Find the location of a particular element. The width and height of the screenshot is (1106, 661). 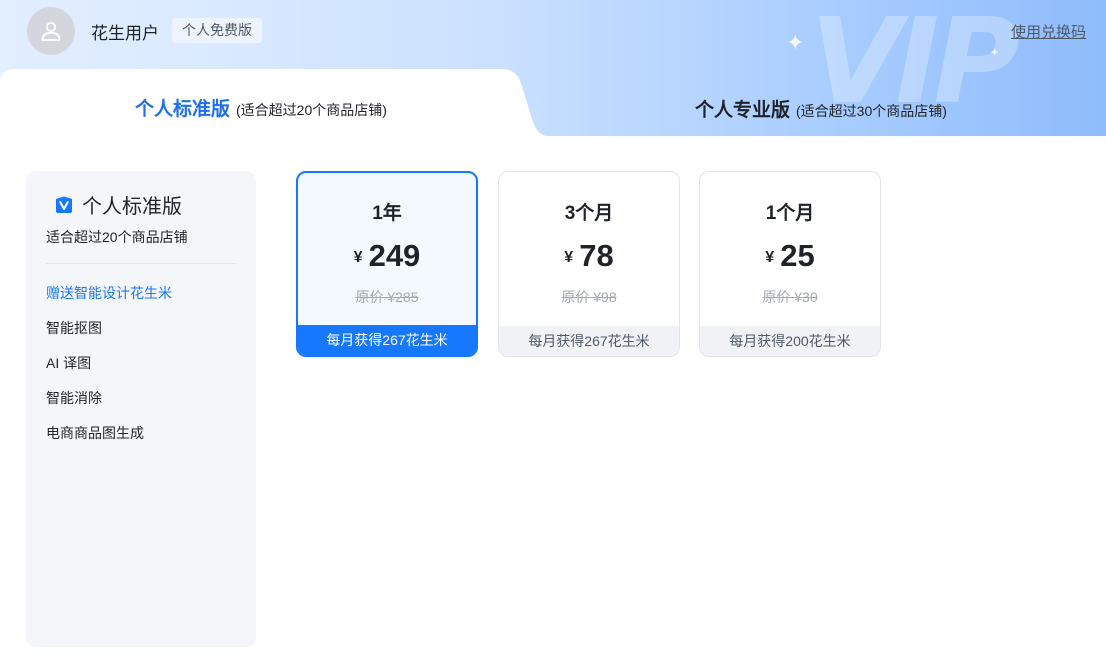

tab-personal-standard: 个人标准版 (适合超过20个商品店铺) is located at coordinates (274, 102).